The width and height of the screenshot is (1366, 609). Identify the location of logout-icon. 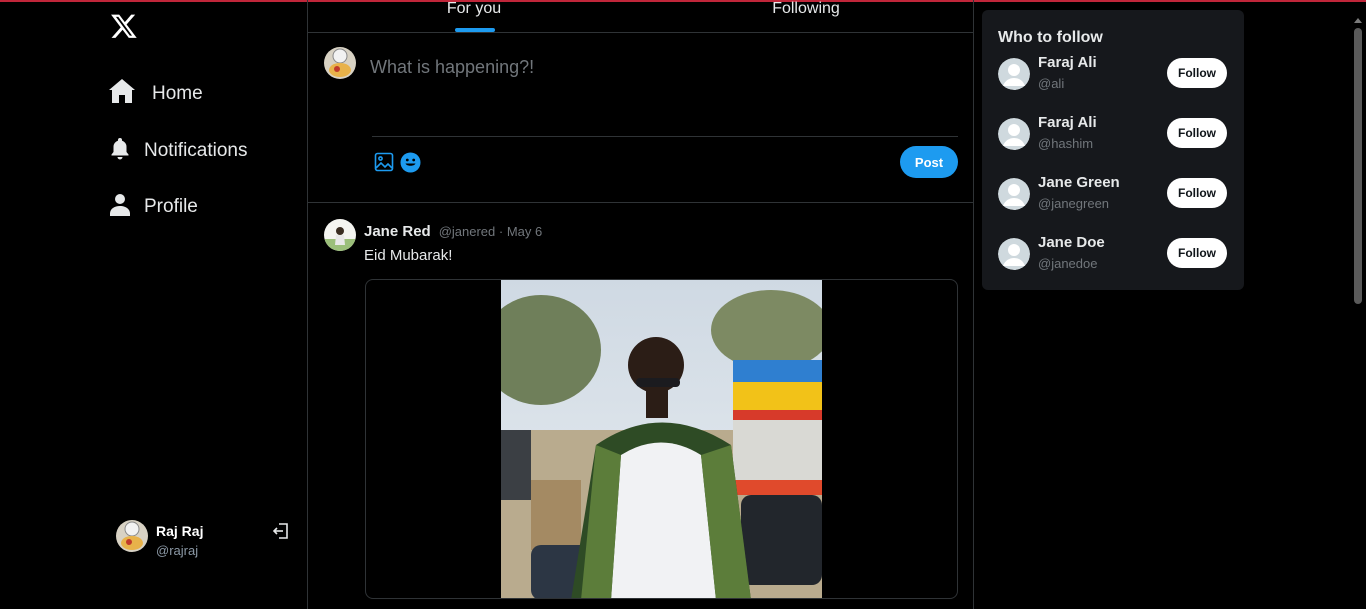
(281, 531).